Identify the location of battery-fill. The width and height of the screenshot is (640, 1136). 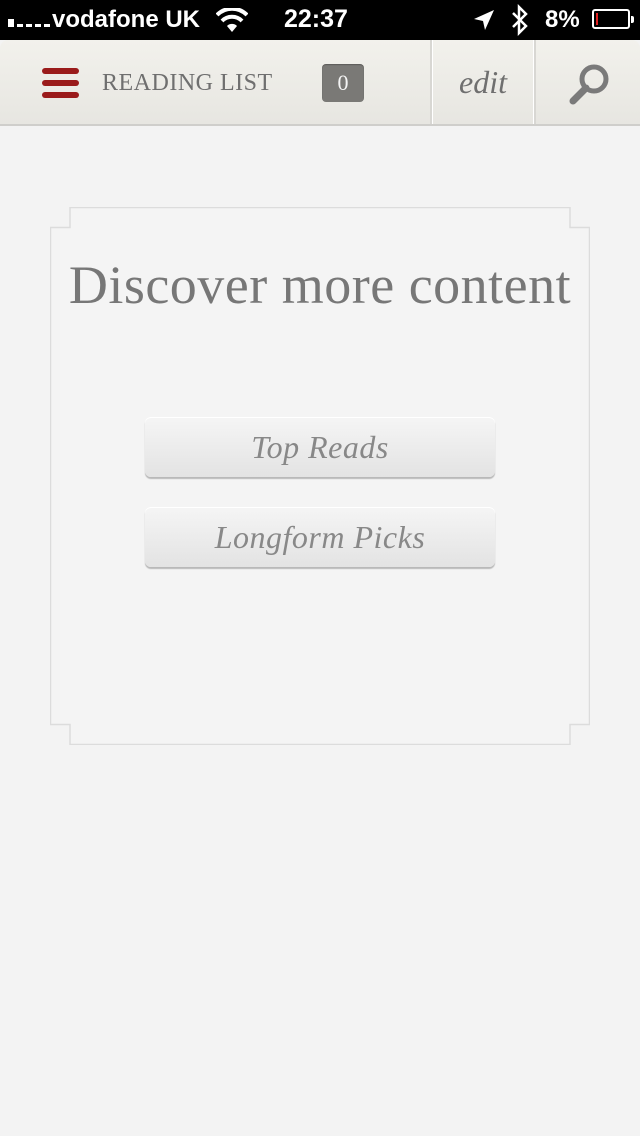
(597, 19).